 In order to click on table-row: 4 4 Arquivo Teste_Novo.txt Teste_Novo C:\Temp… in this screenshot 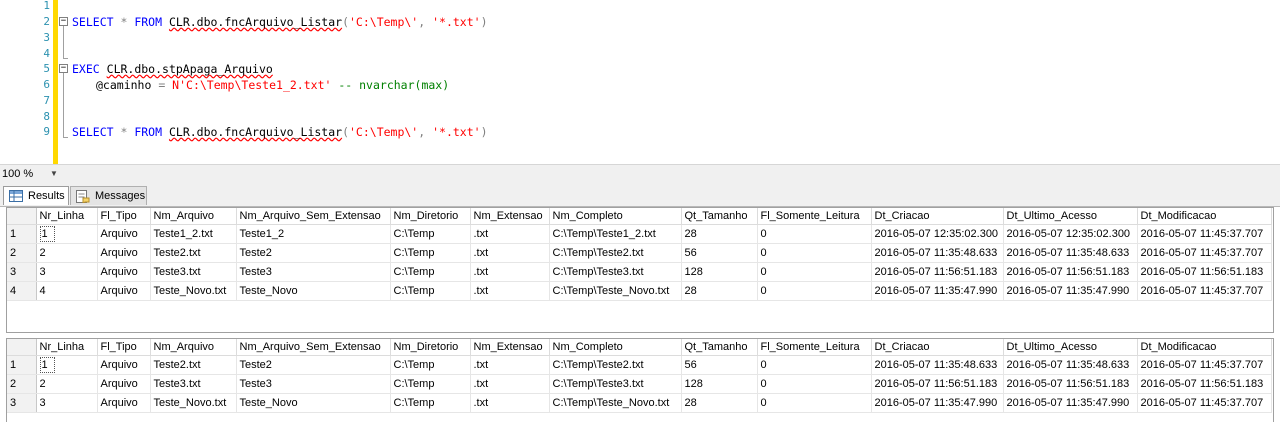, I will do `click(639, 291)`.